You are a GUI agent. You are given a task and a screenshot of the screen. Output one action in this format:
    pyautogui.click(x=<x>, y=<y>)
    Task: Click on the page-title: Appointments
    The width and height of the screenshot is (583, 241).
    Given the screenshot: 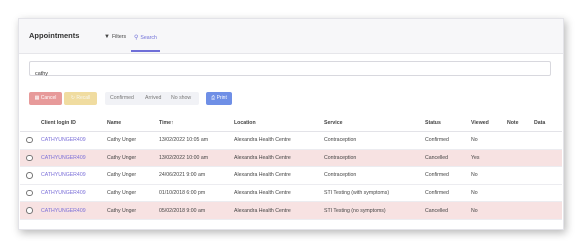 What is the action you would take?
    pyautogui.click(x=54, y=35)
    